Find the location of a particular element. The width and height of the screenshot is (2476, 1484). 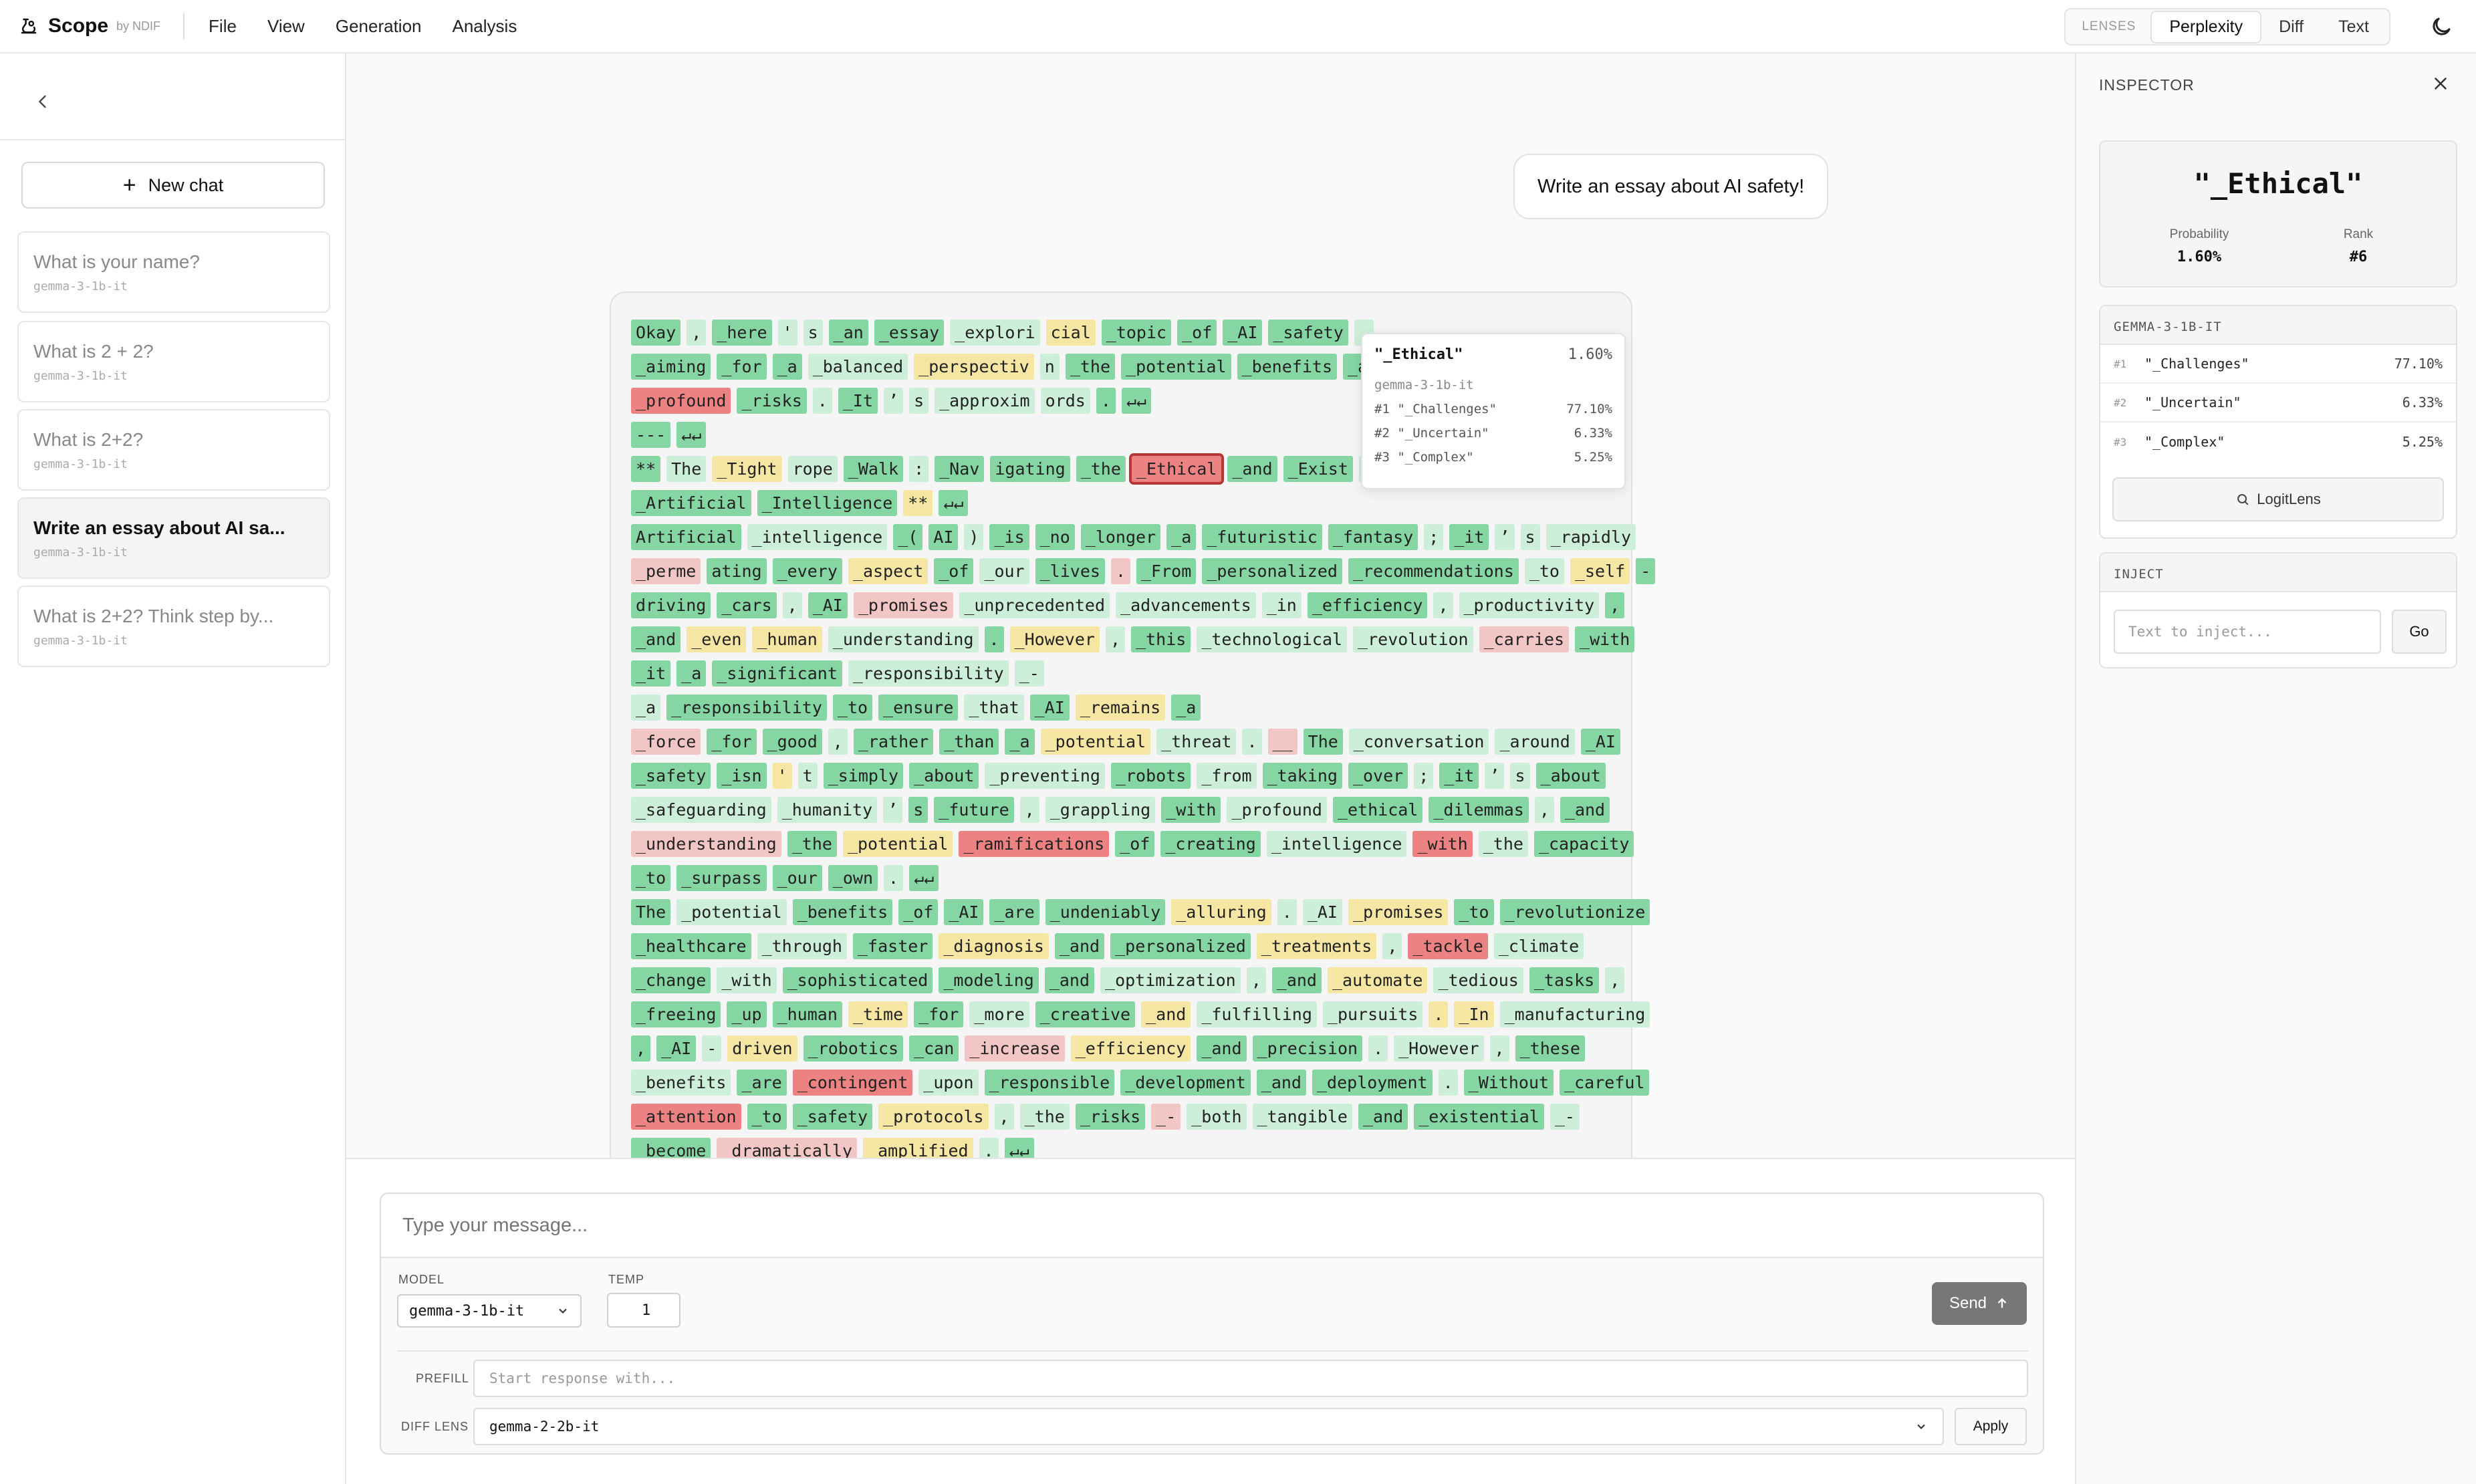

token: _creative is located at coordinates (1085, 1014).